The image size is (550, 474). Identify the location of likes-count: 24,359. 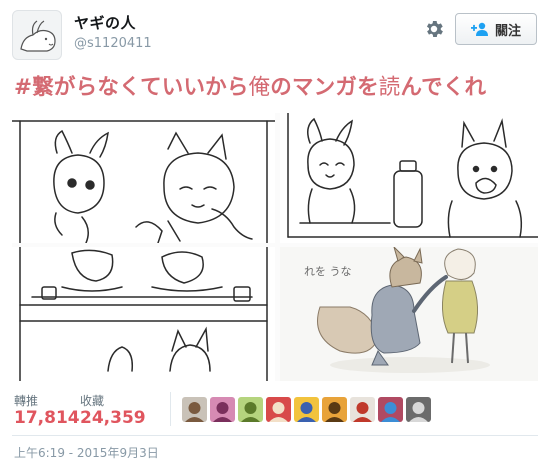
(113, 418).